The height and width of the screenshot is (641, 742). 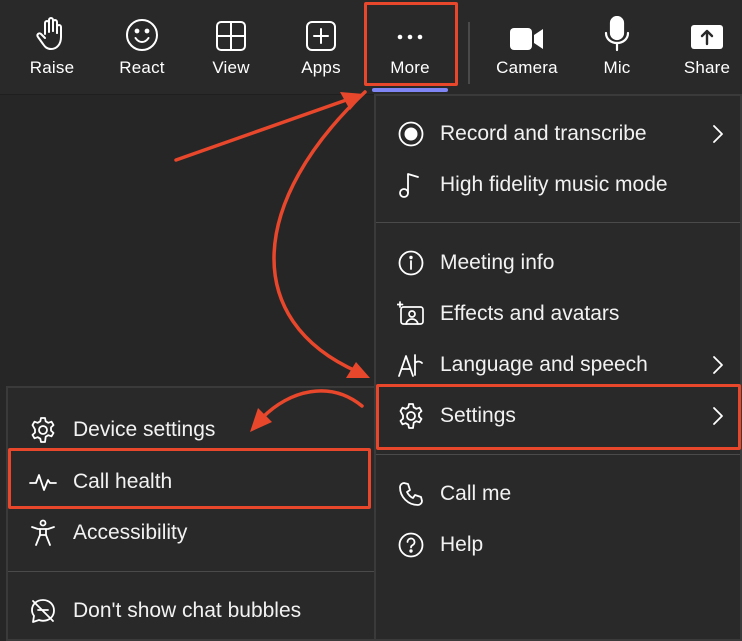 I want to click on mic-button: Mic, so click(x=617, y=47).